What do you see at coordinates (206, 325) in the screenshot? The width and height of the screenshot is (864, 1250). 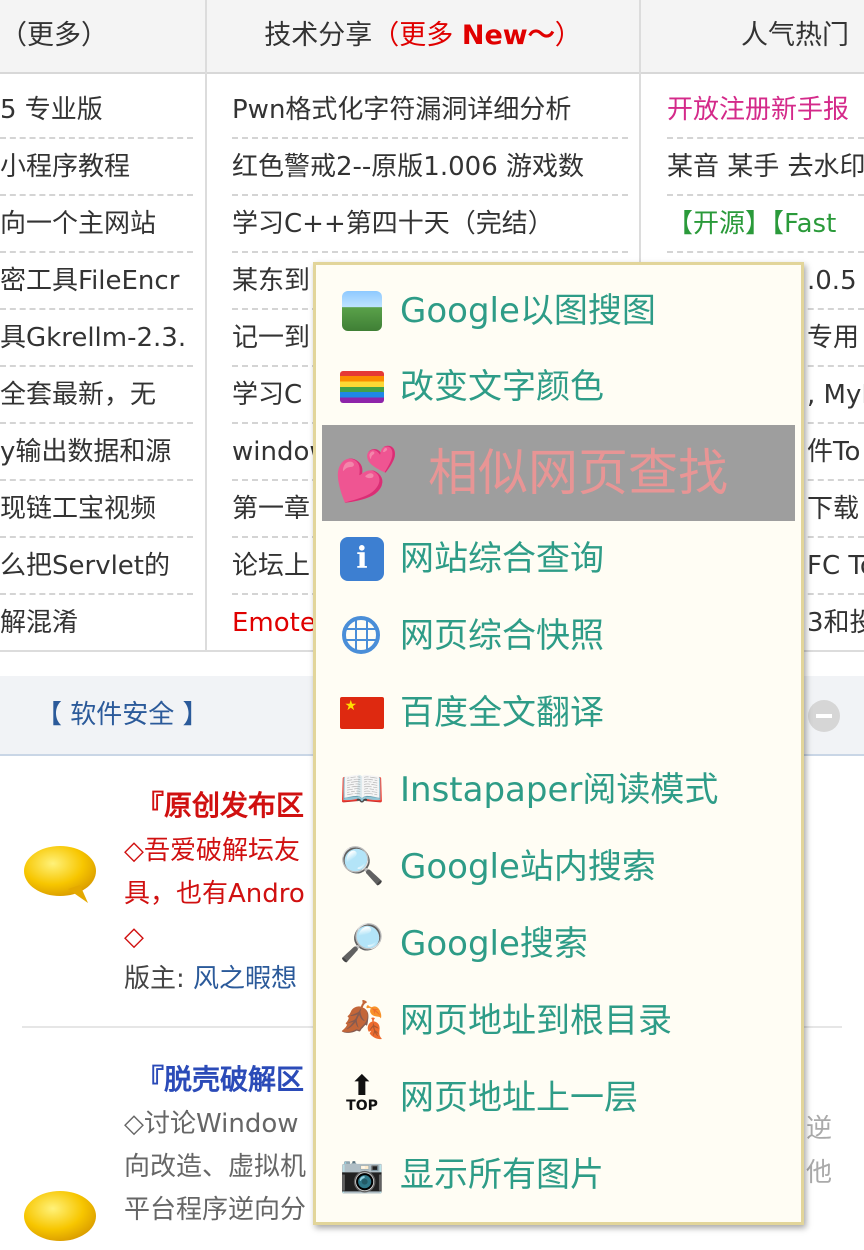 I see `column-divider` at bounding box center [206, 325].